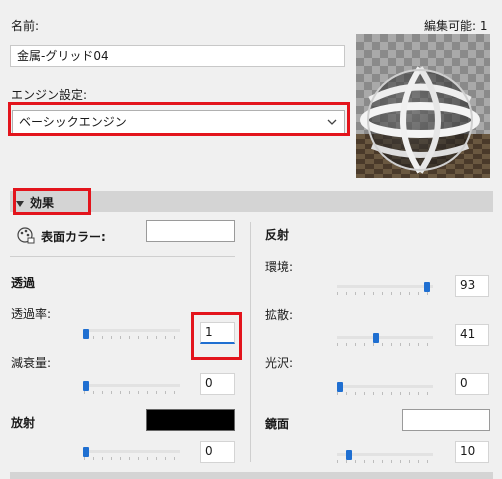  What do you see at coordinates (86, 386) in the screenshot?
I see `attenuation-slider-thumb` at bounding box center [86, 386].